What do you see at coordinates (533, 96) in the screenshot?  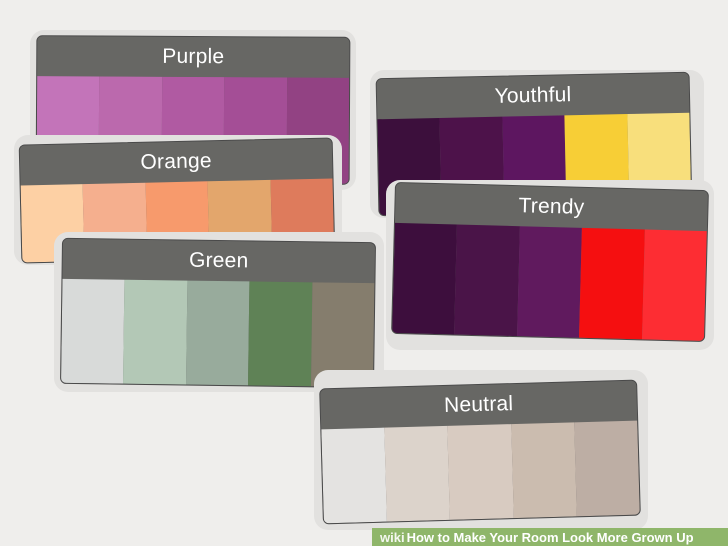 I see `palette-title: Youthful` at bounding box center [533, 96].